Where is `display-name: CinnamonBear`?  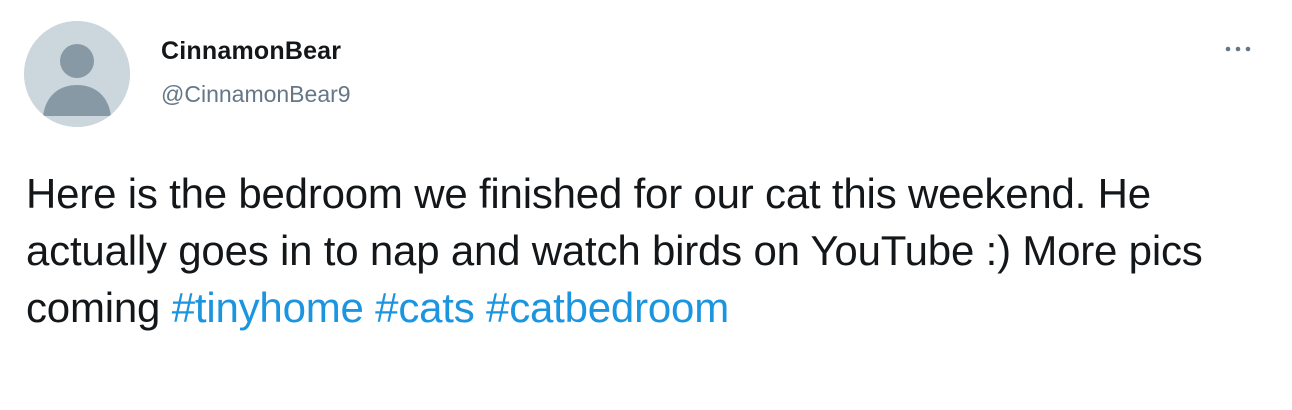 display-name: CinnamonBear is located at coordinates (251, 51).